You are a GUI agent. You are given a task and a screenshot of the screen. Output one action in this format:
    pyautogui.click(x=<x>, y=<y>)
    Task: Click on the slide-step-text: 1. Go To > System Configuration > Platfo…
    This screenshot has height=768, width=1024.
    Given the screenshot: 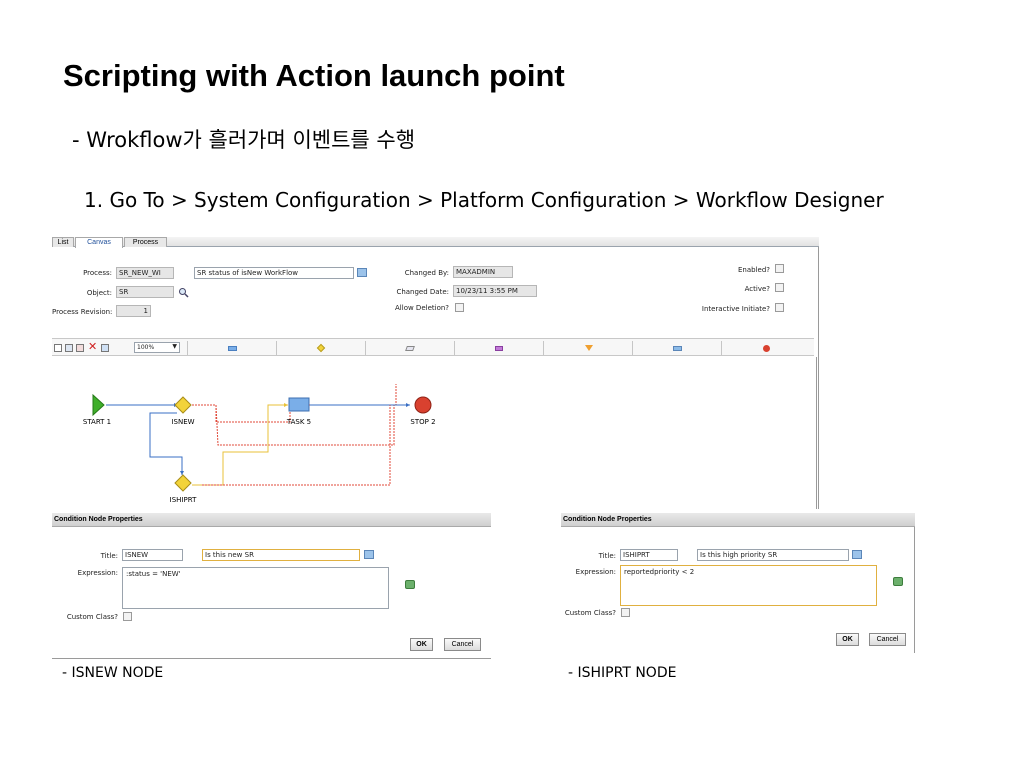 What is the action you would take?
    pyautogui.click(x=484, y=200)
    